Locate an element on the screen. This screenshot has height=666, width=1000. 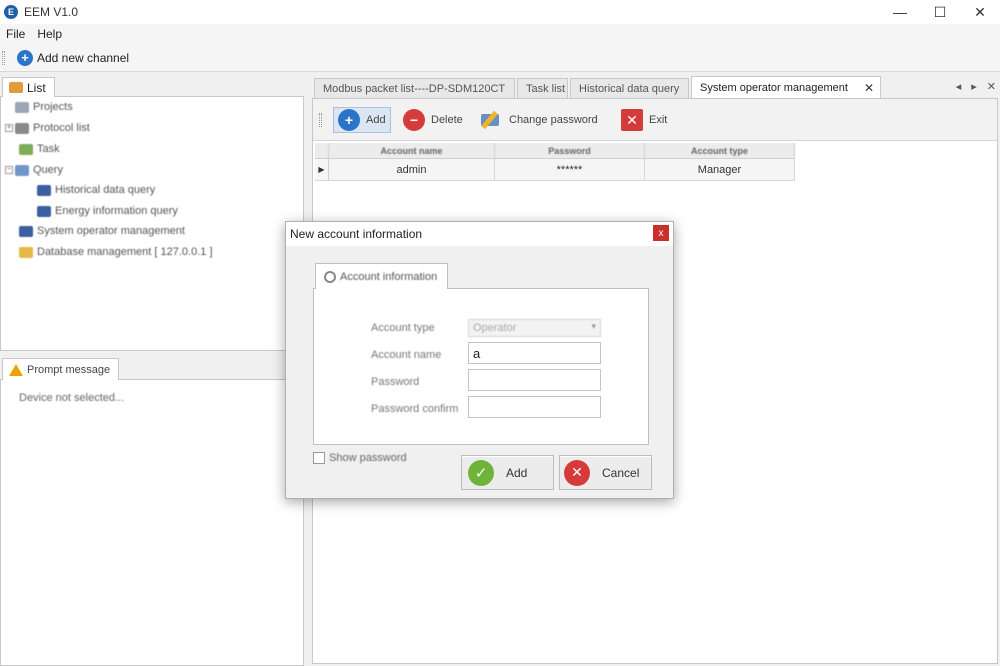
tab-navigation: ◂ ▸ ✕ is located at coordinates (976, 86).